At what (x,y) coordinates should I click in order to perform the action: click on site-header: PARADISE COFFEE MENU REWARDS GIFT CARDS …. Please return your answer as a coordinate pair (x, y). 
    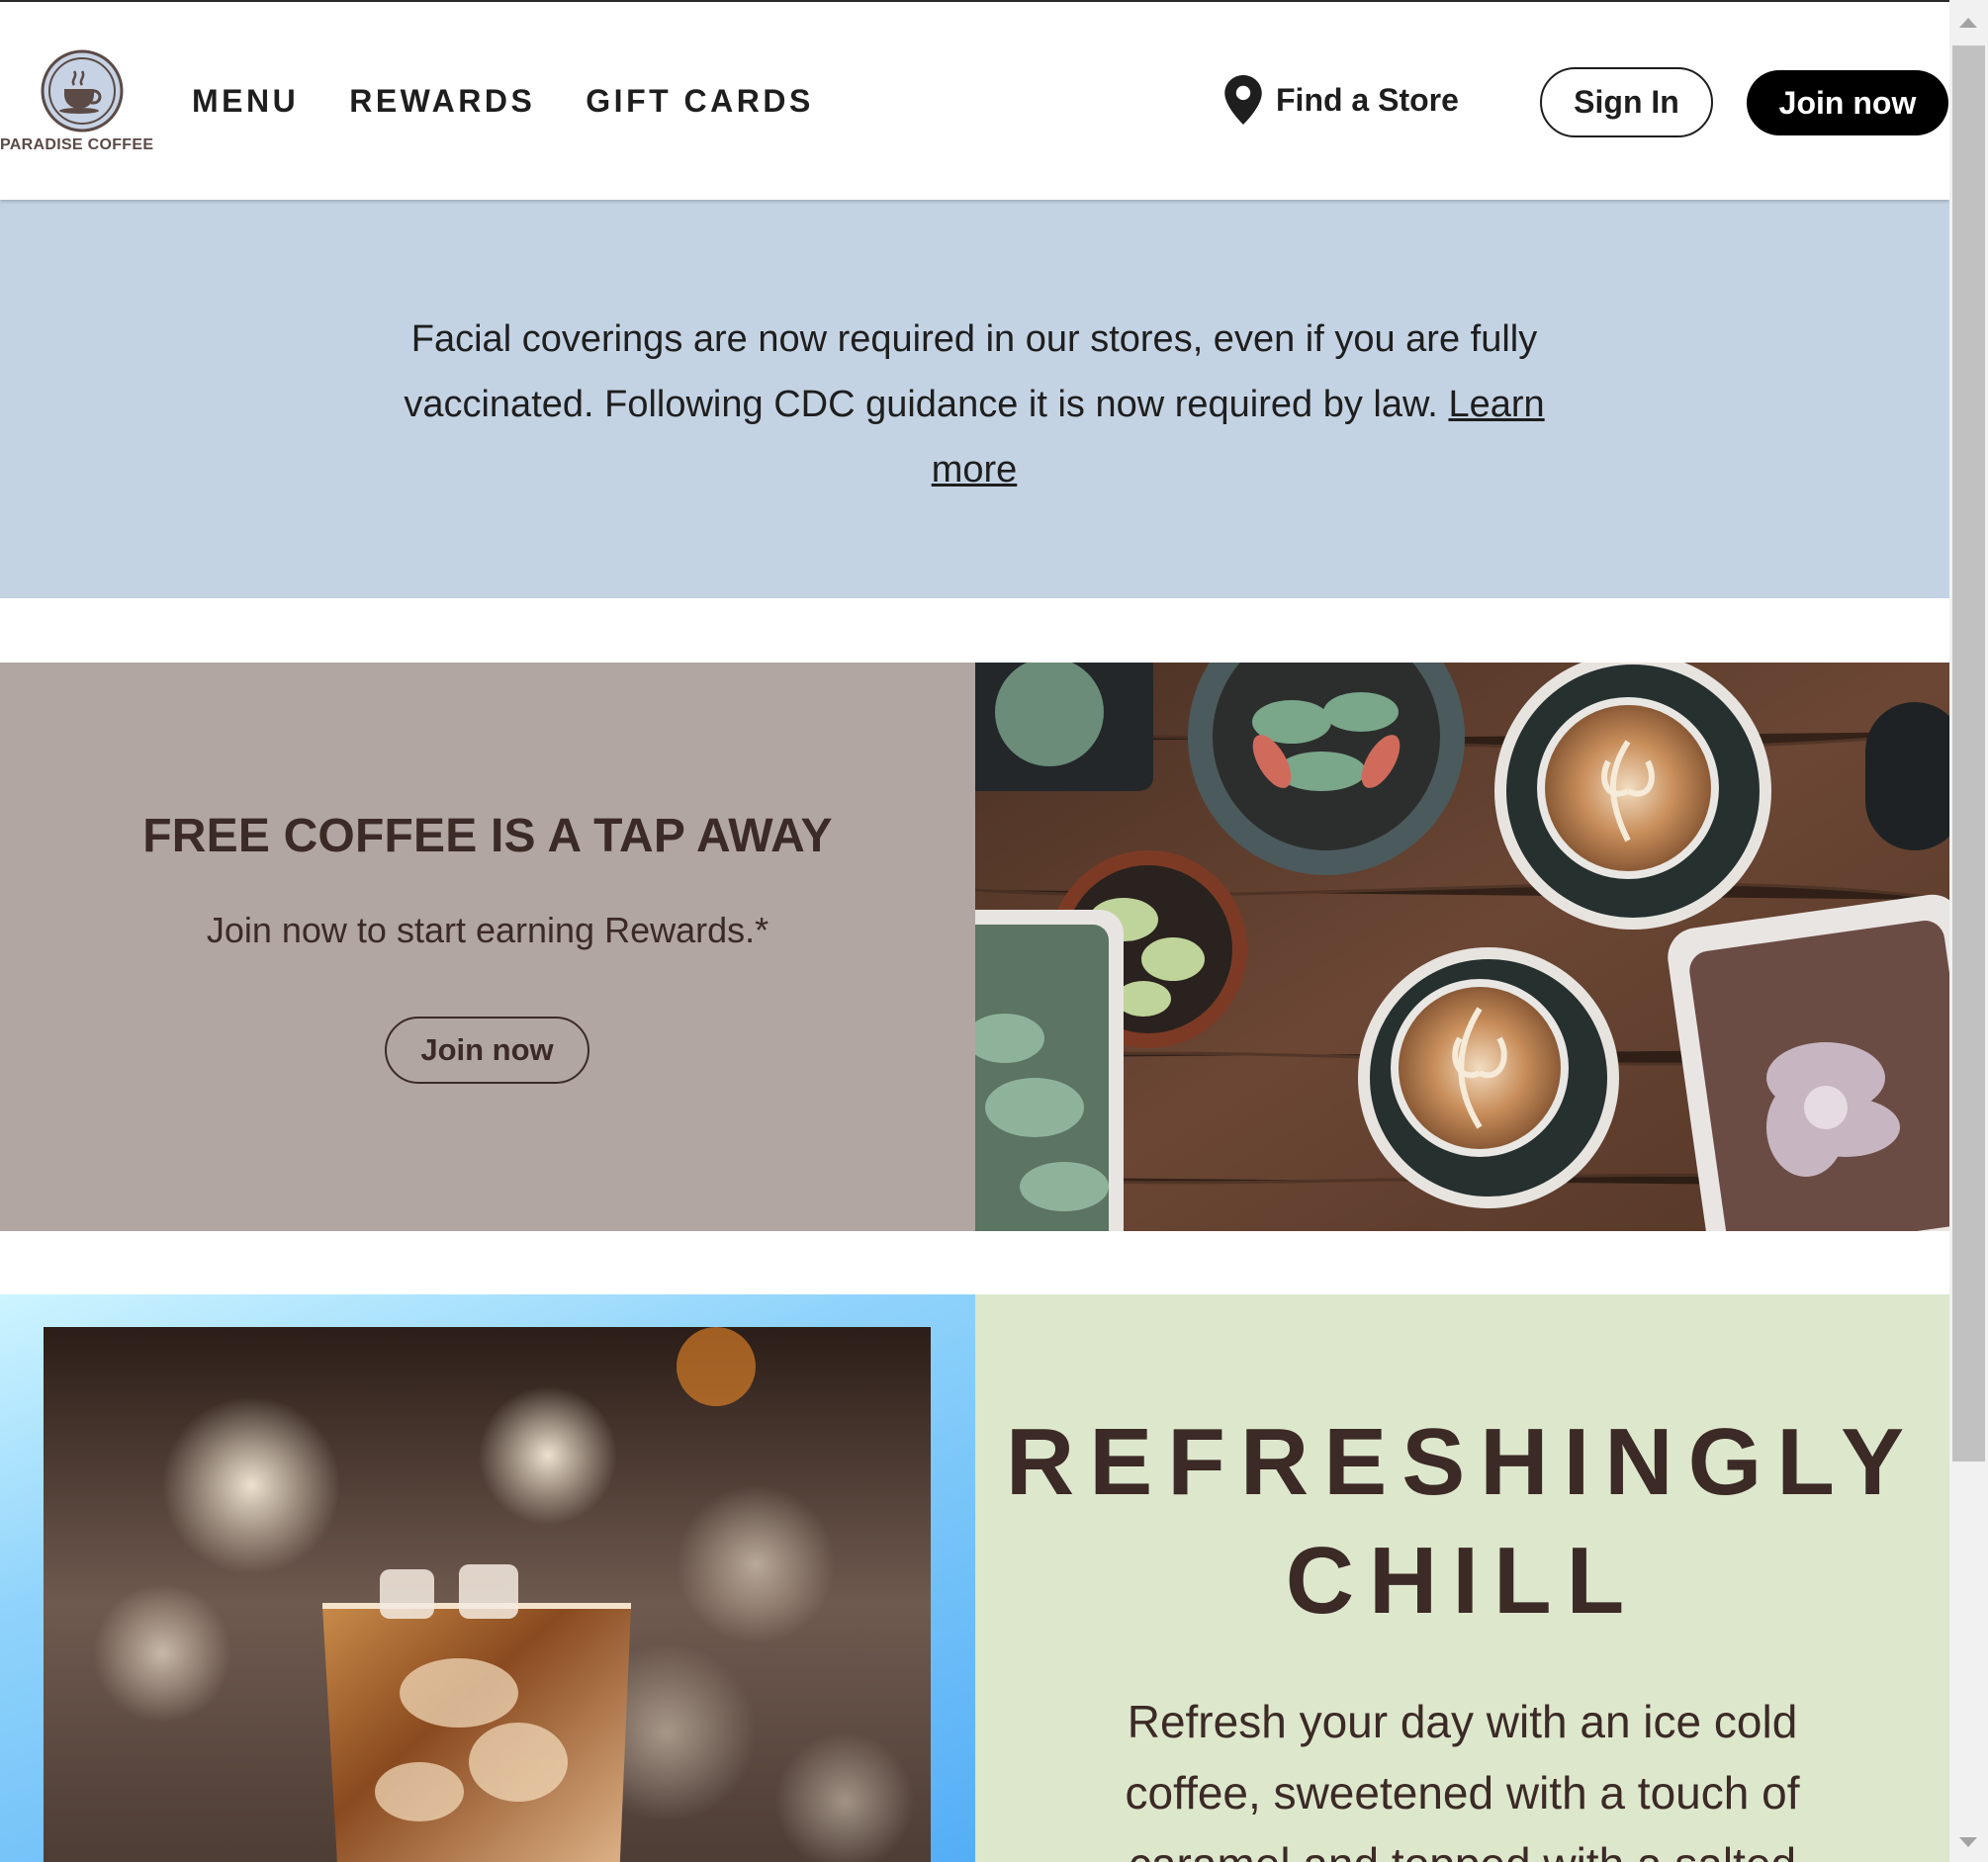
    Looking at the image, I should click on (974, 101).